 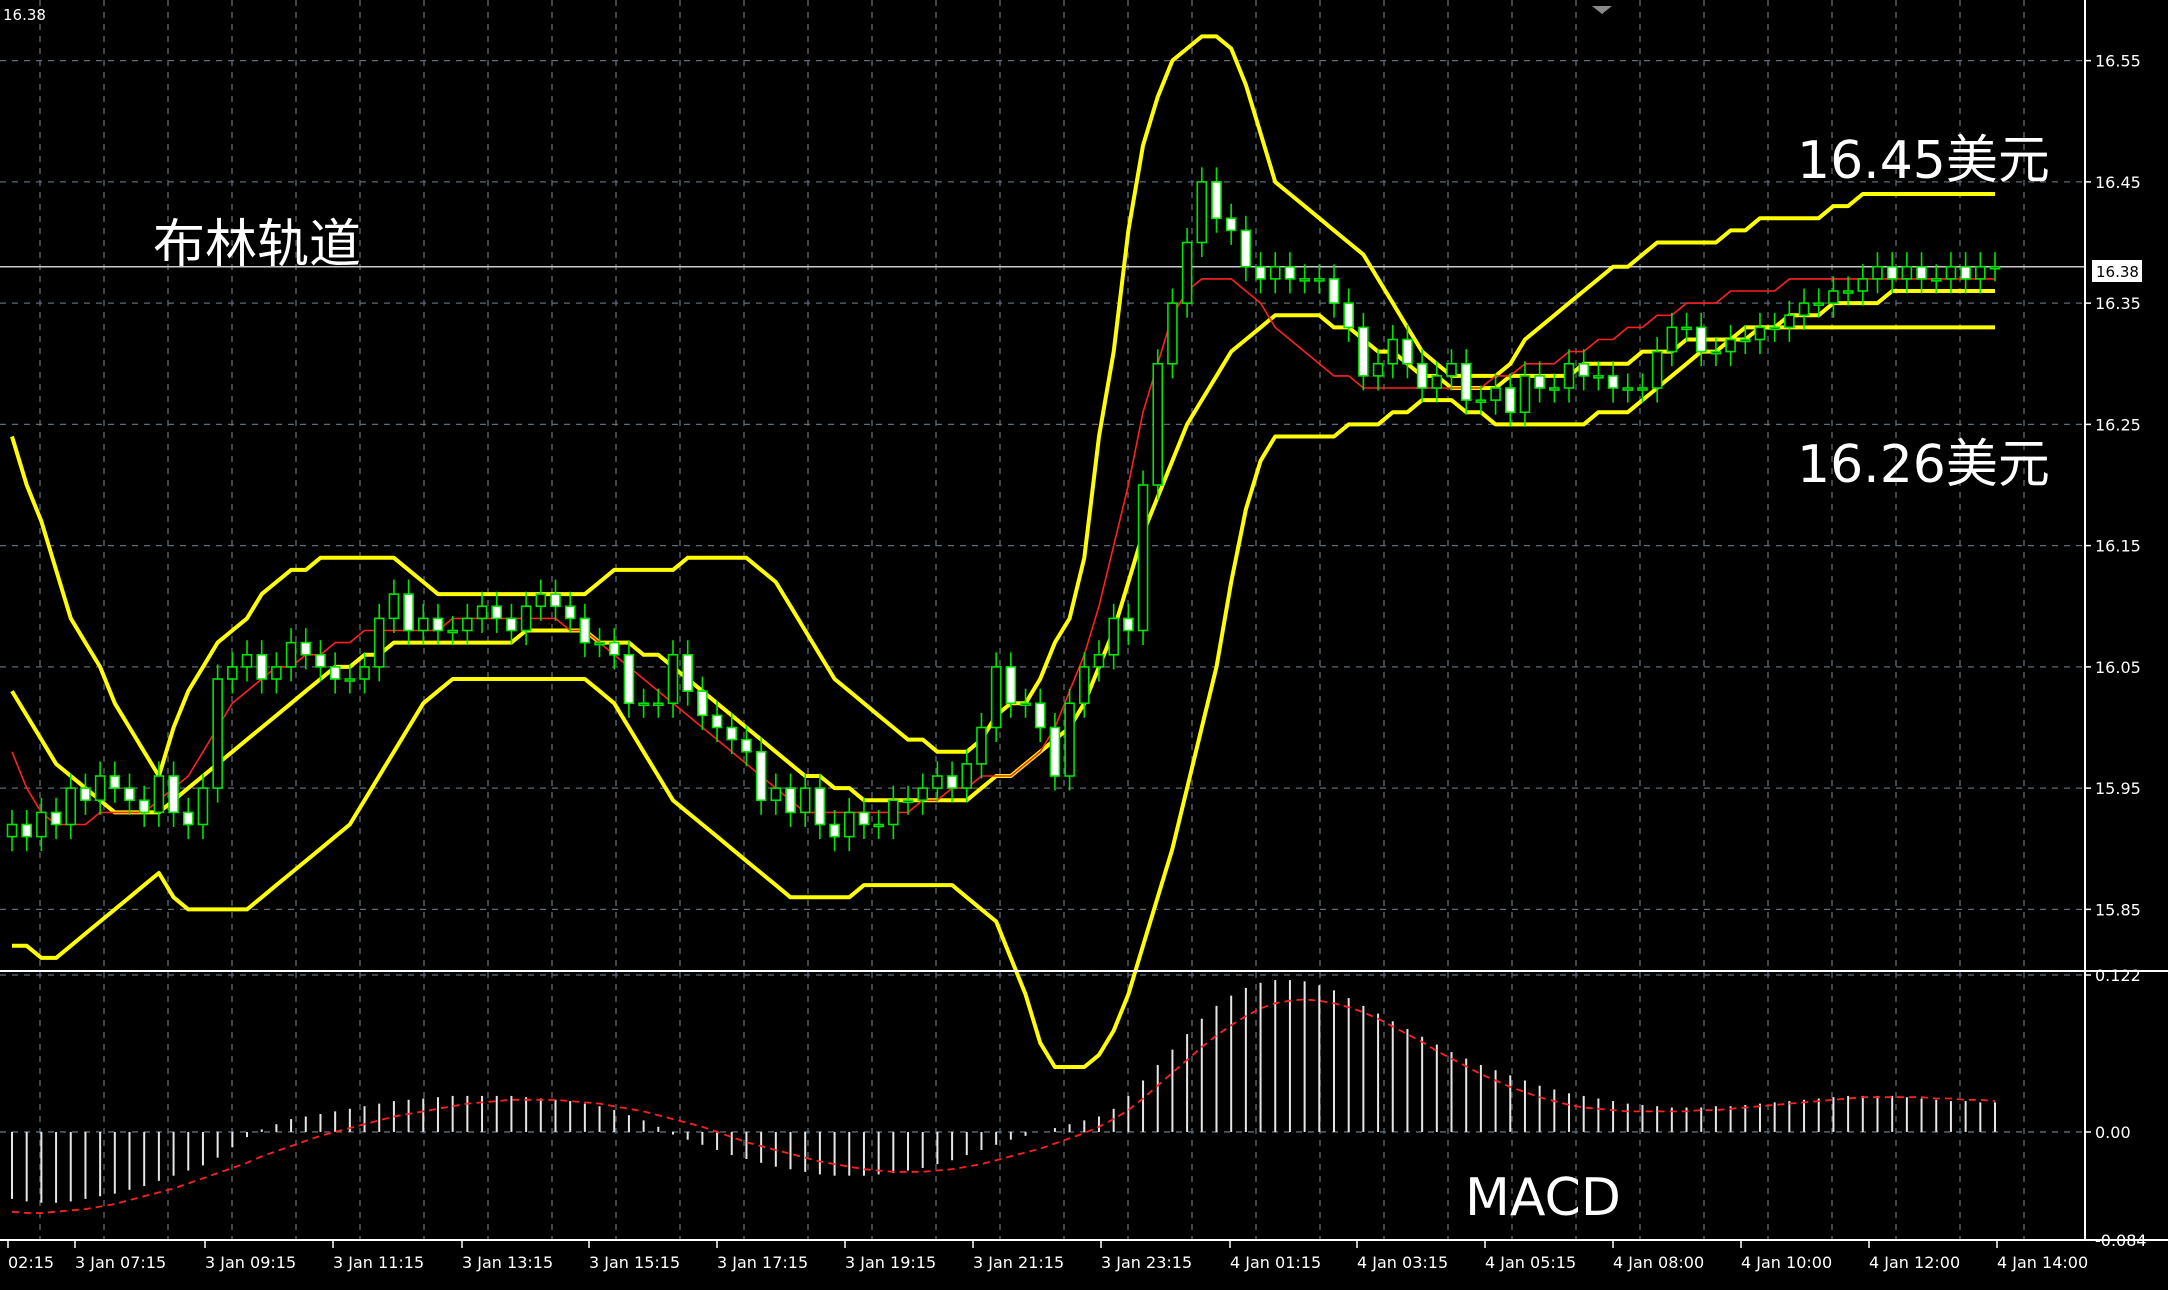 I want to click on y-tick-label: 16.05, so click(x=2118, y=667).